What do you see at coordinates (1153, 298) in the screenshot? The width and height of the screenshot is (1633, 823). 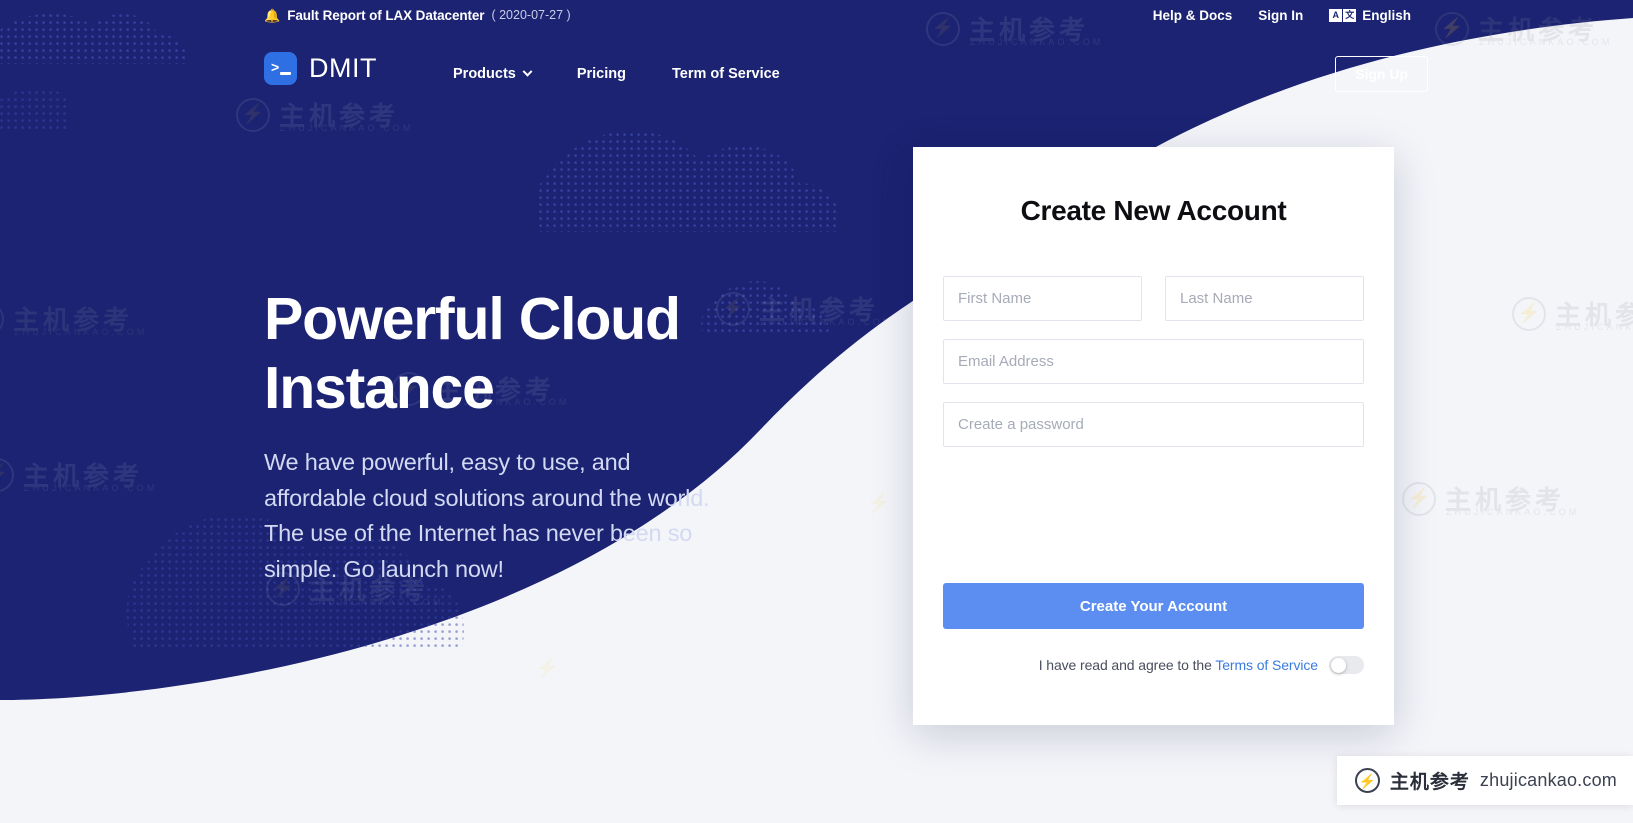 I see `name-row` at bounding box center [1153, 298].